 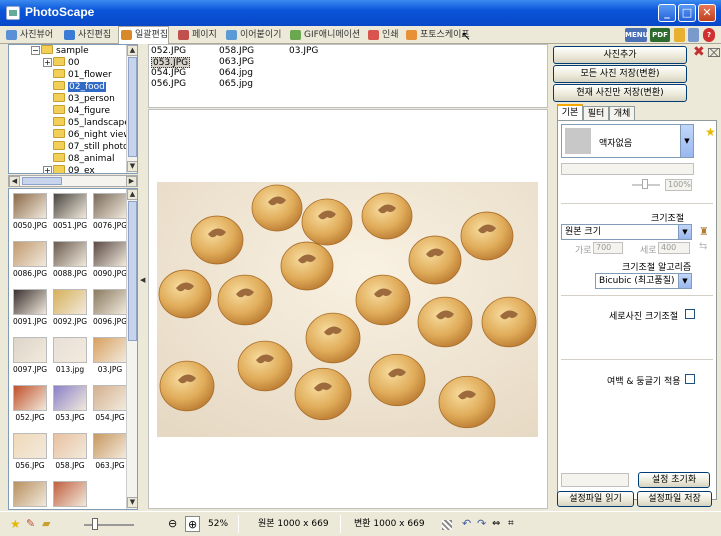 What do you see at coordinates (699, 52) in the screenshot?
I see `remove-icon: ✖` at bounding box center [699, 52].